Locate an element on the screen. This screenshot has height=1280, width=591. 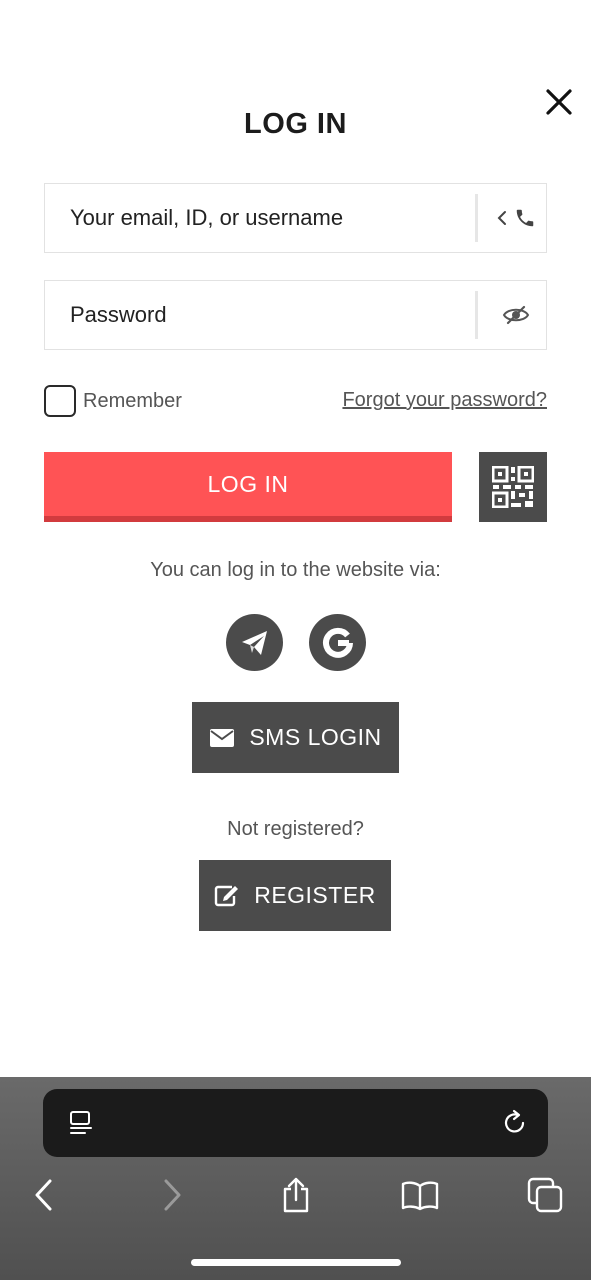
reload-icon is located at coordinates (515, 1123).